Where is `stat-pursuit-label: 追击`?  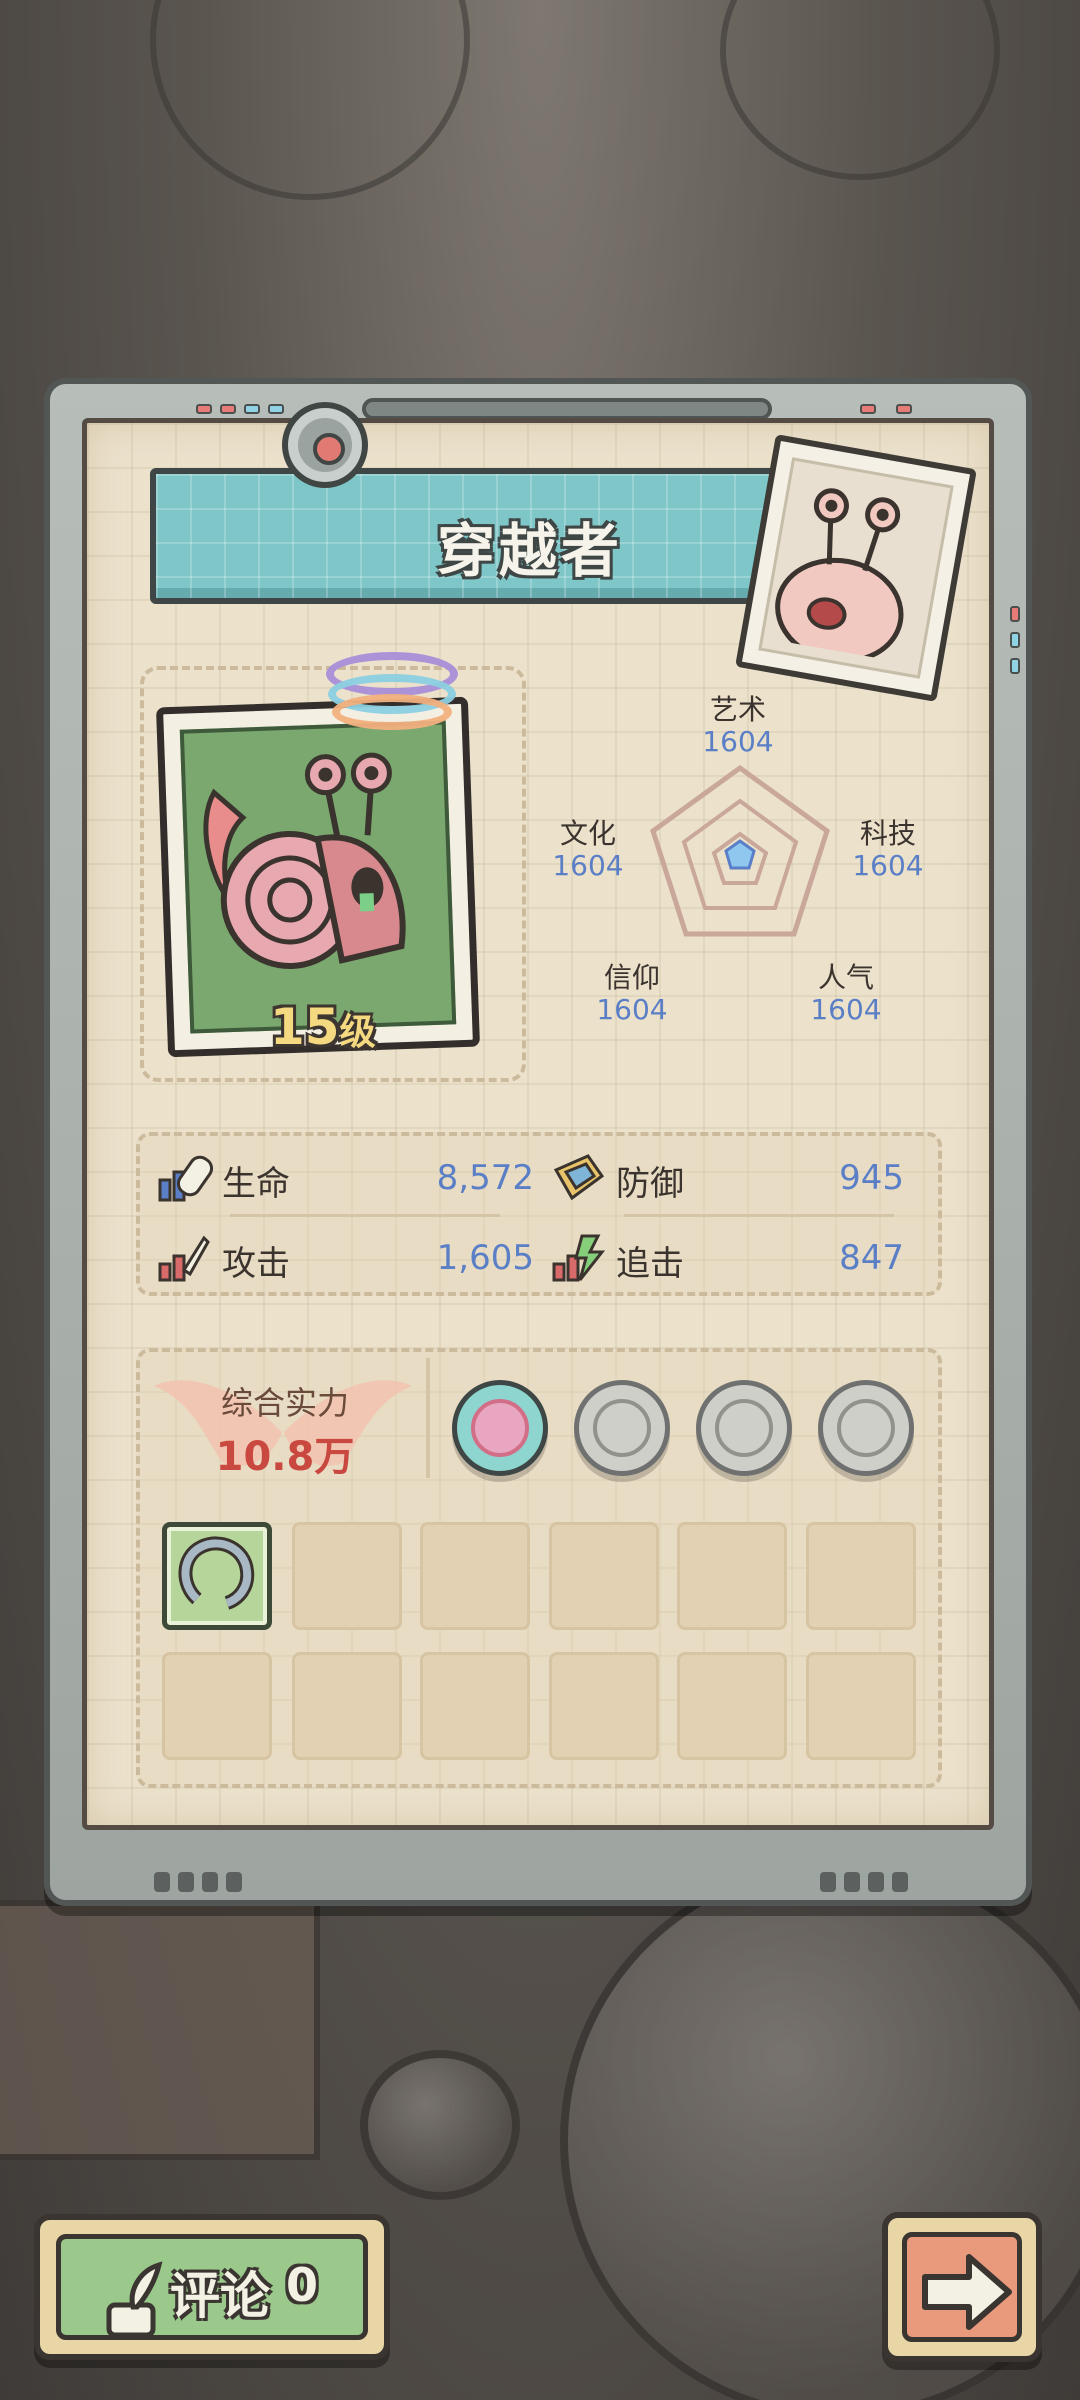
stat-pursuit-label: 追击 is located at coordinates (650, 1264).